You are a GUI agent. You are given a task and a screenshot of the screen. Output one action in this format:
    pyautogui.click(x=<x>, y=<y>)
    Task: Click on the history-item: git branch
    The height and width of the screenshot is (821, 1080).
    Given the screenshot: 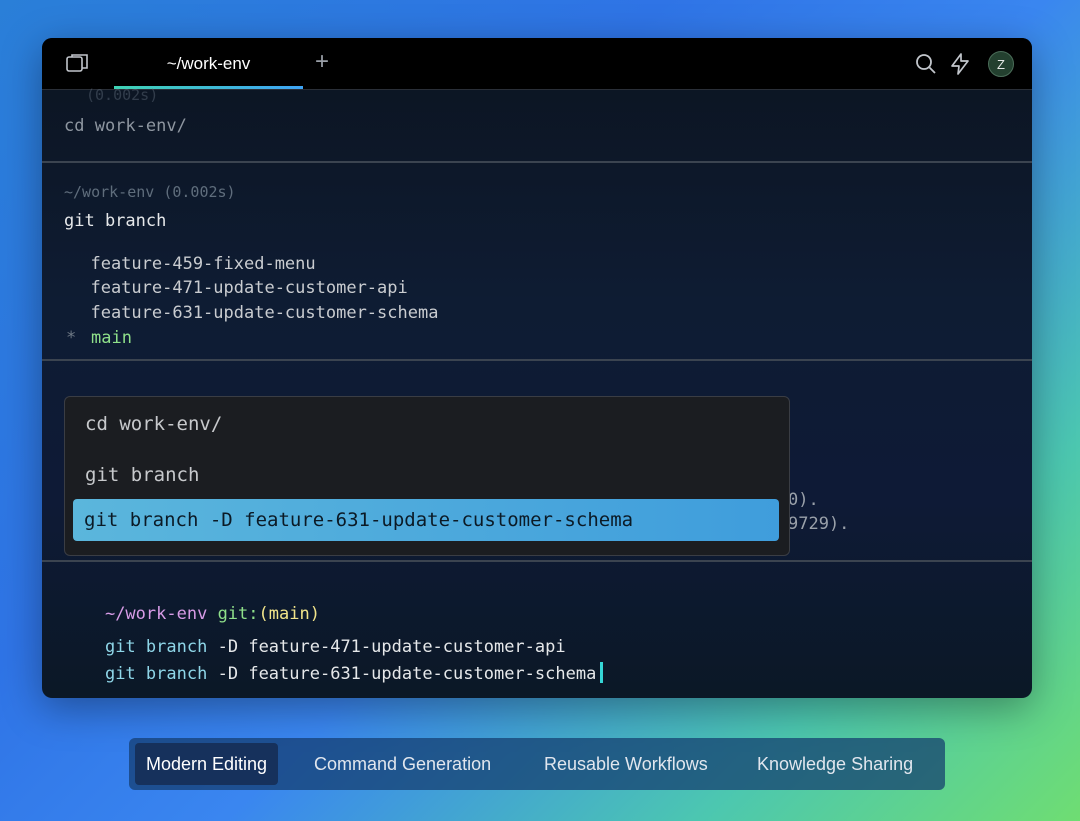 What is the action you would take?
    pyautogui.click(x=142, y=475)
    